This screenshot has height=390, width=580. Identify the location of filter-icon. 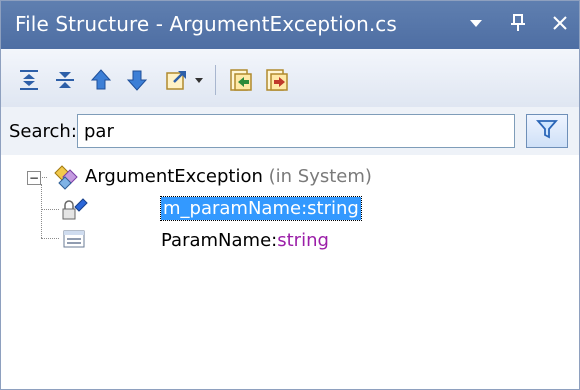
(547, 131).